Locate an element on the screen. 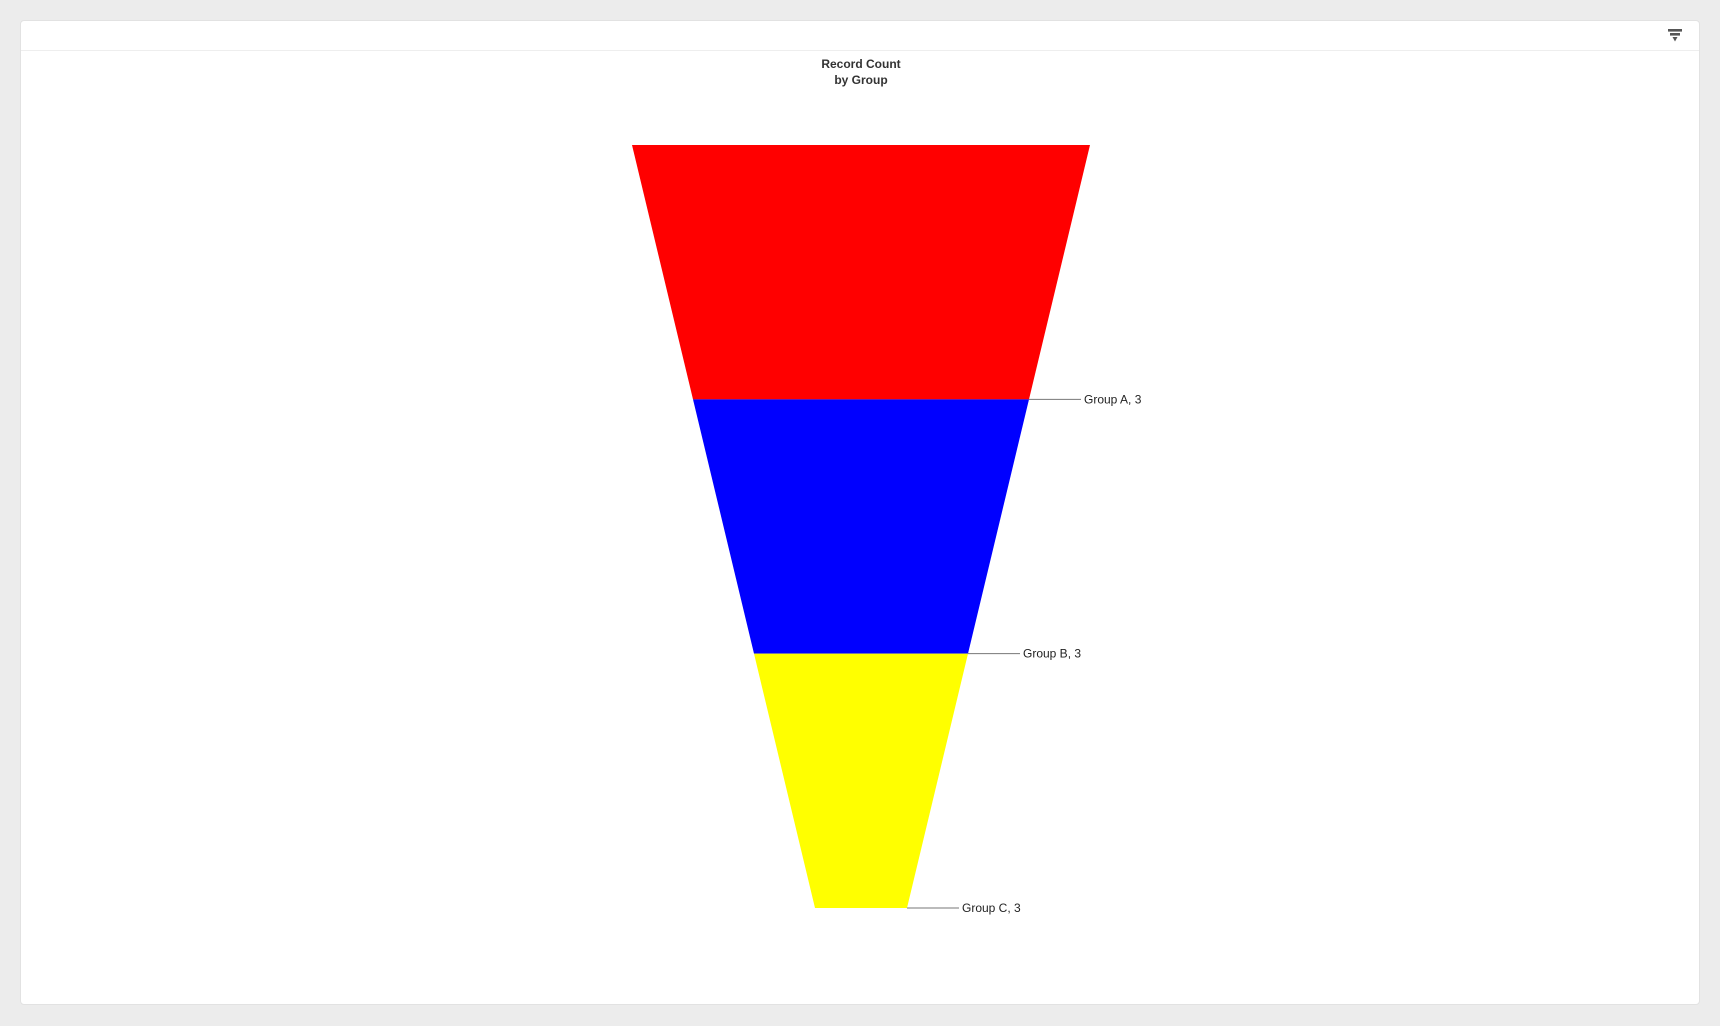 The height and width of the screenshot is (1026, 1720). funnel-segment-group-b is located at coordinates (861, 526).